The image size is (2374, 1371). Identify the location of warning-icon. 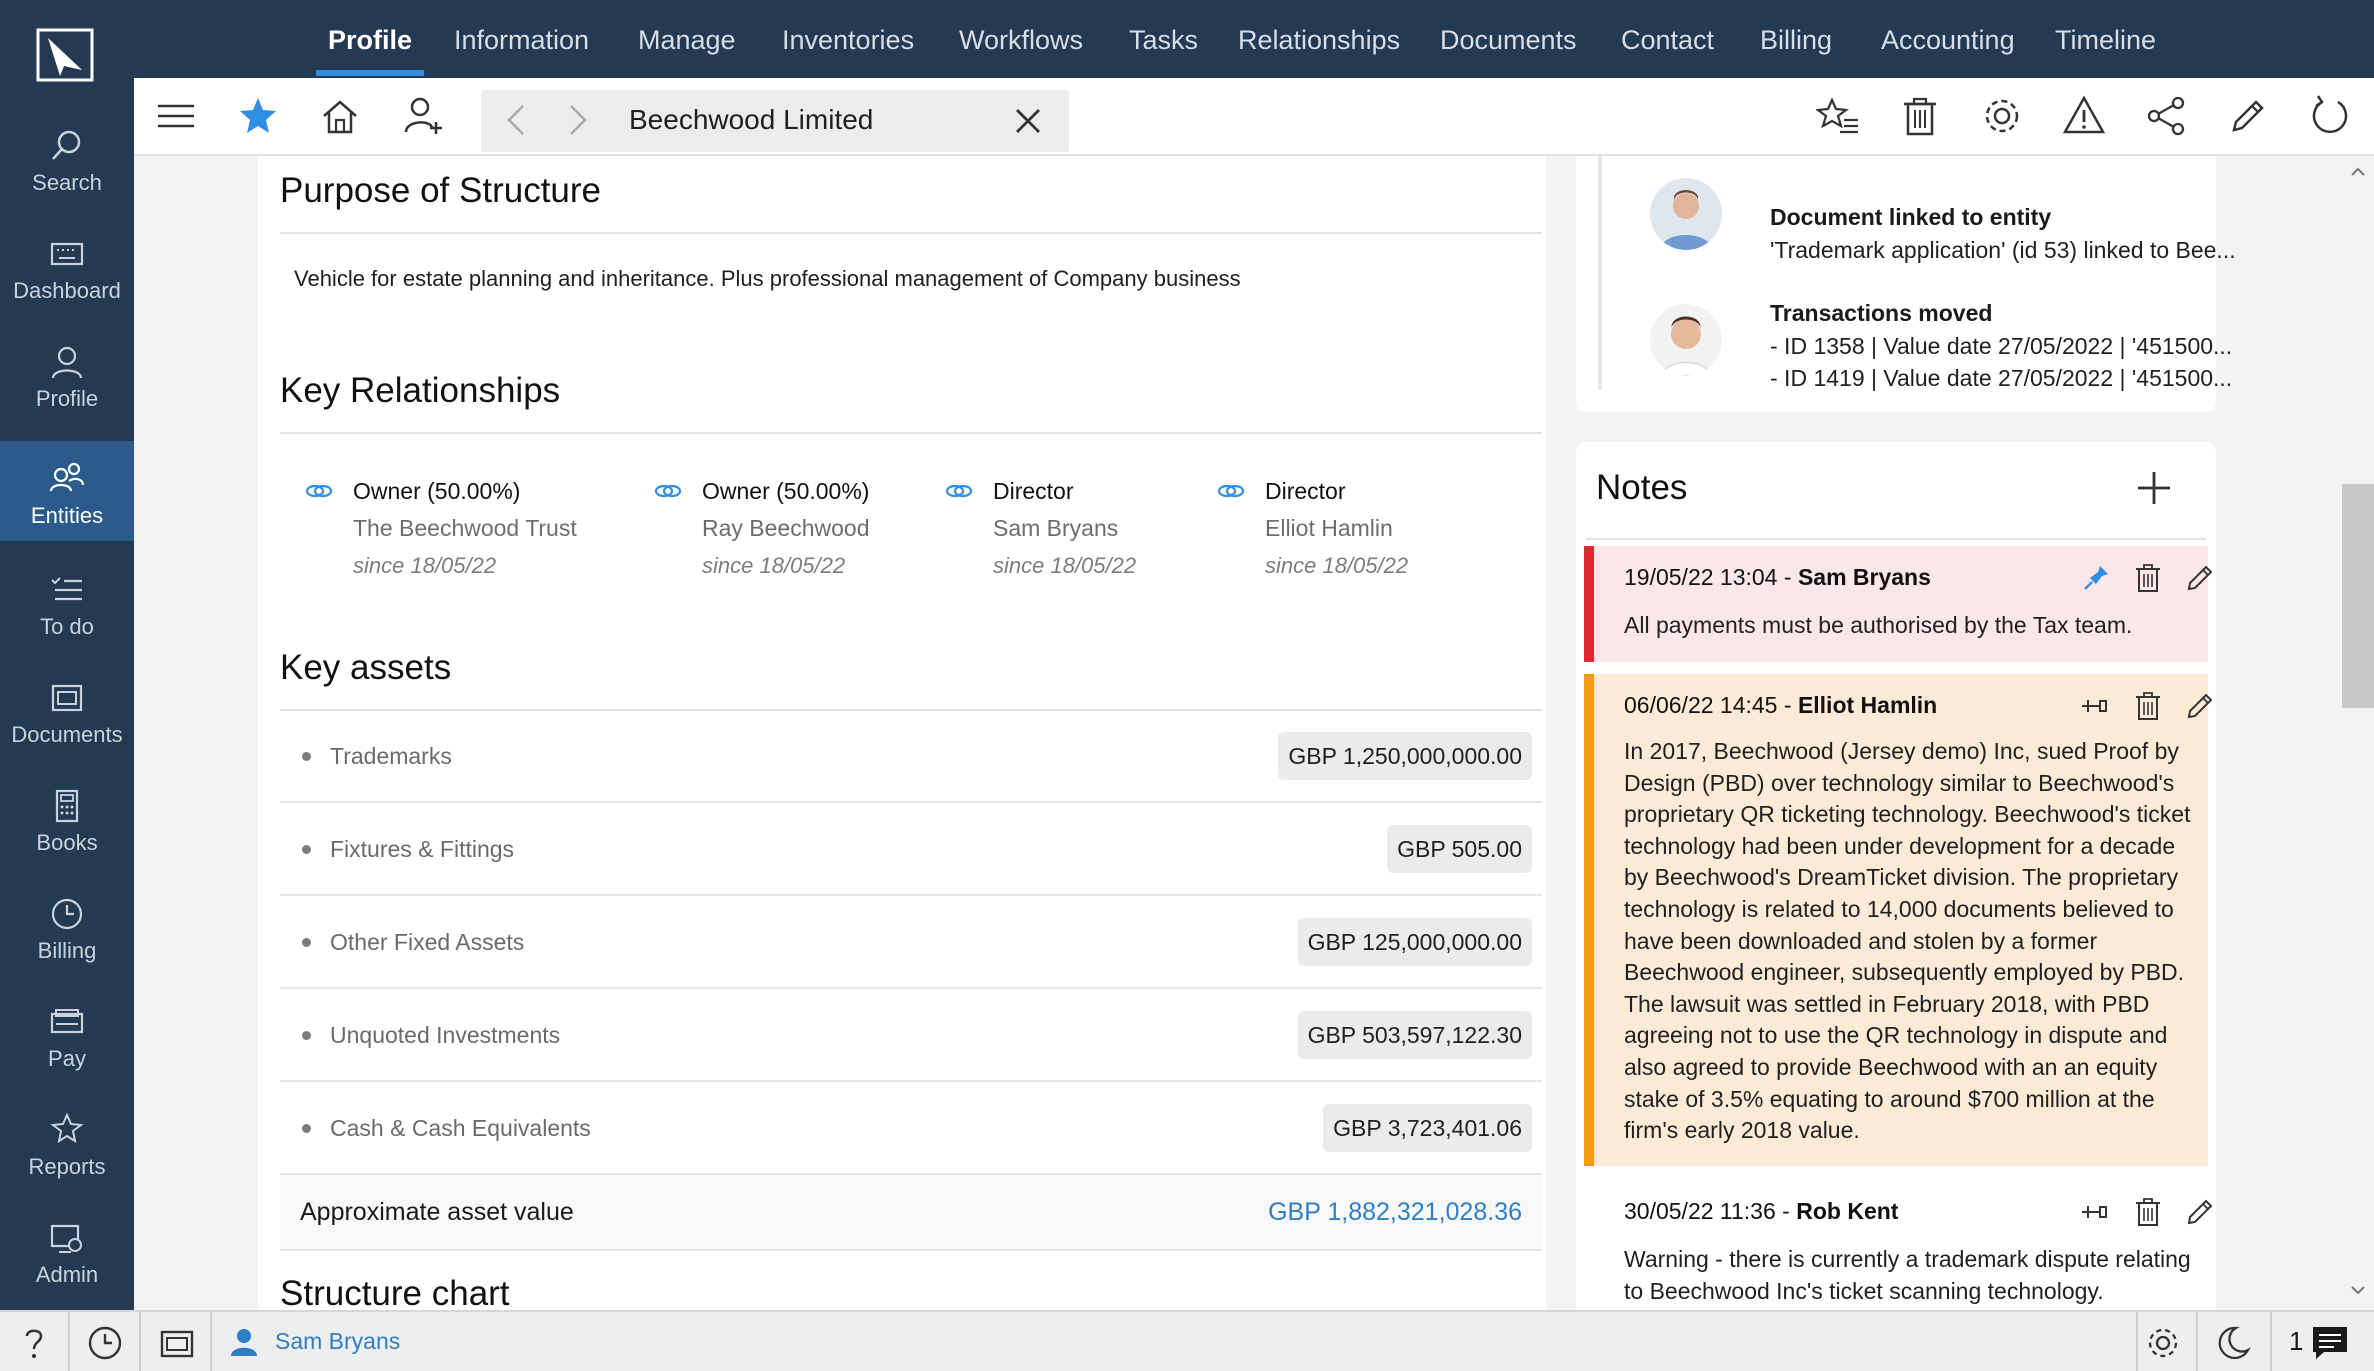
(2084, 116).